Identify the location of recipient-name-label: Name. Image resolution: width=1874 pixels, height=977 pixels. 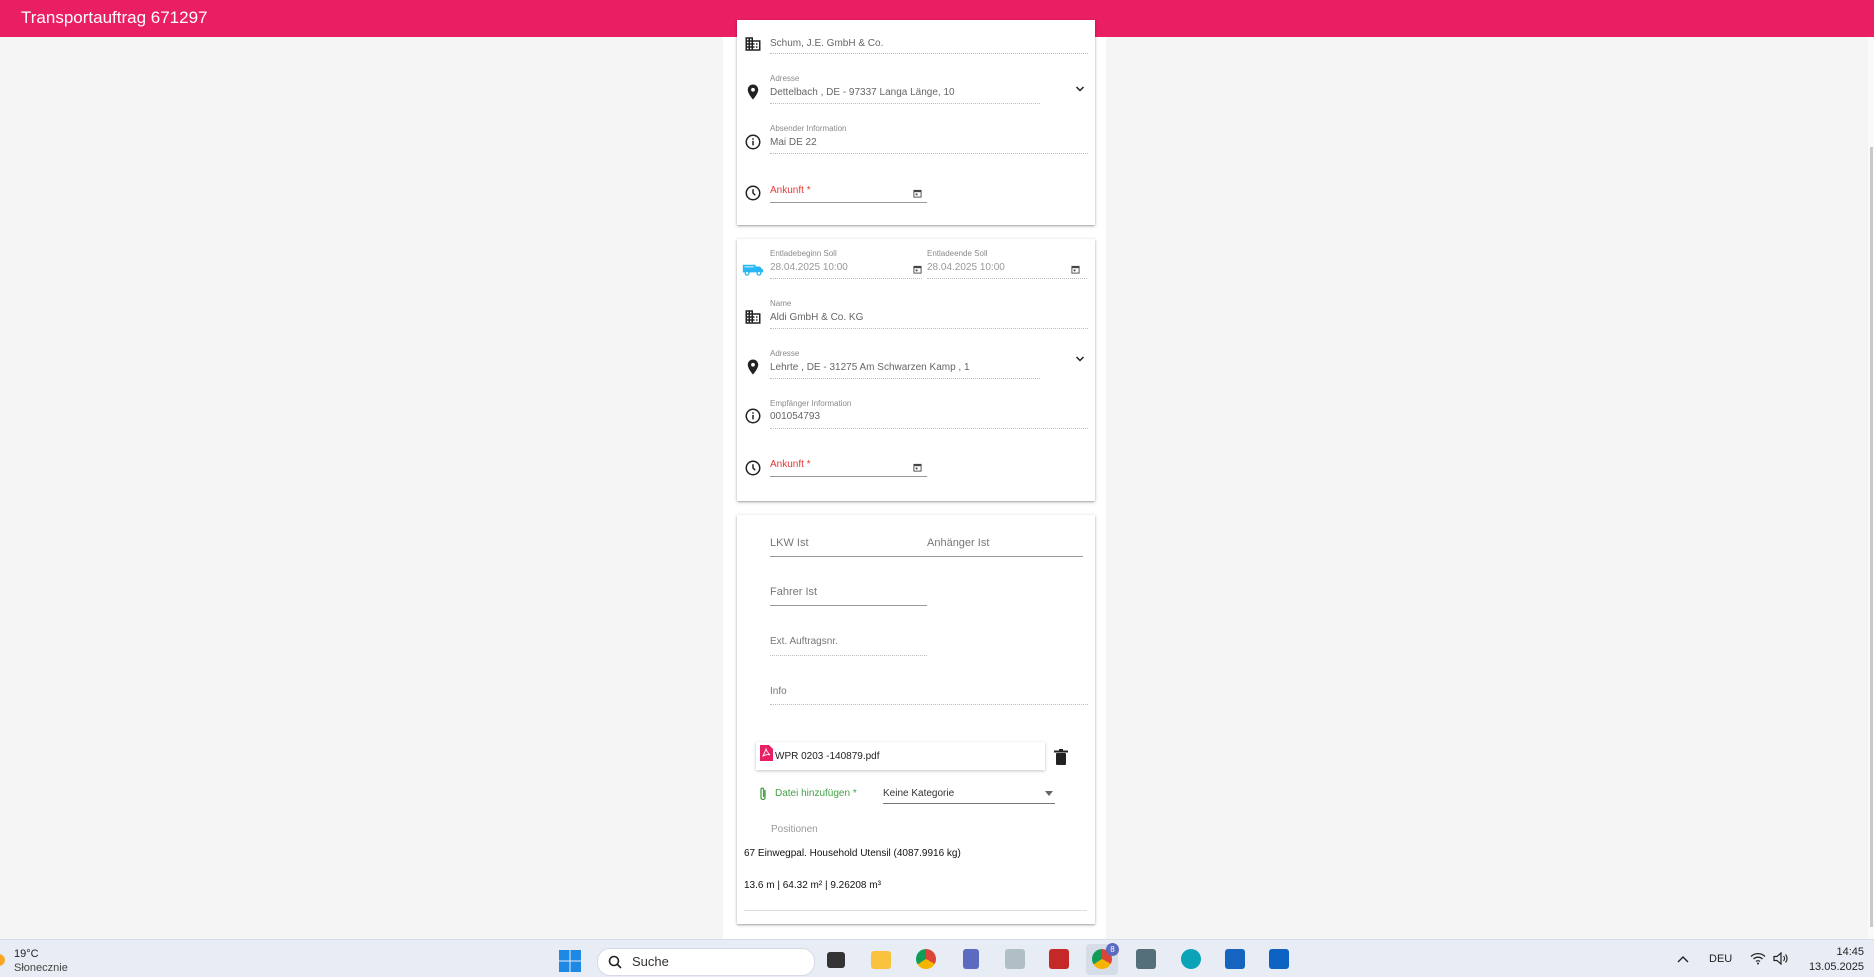
(781, 303).